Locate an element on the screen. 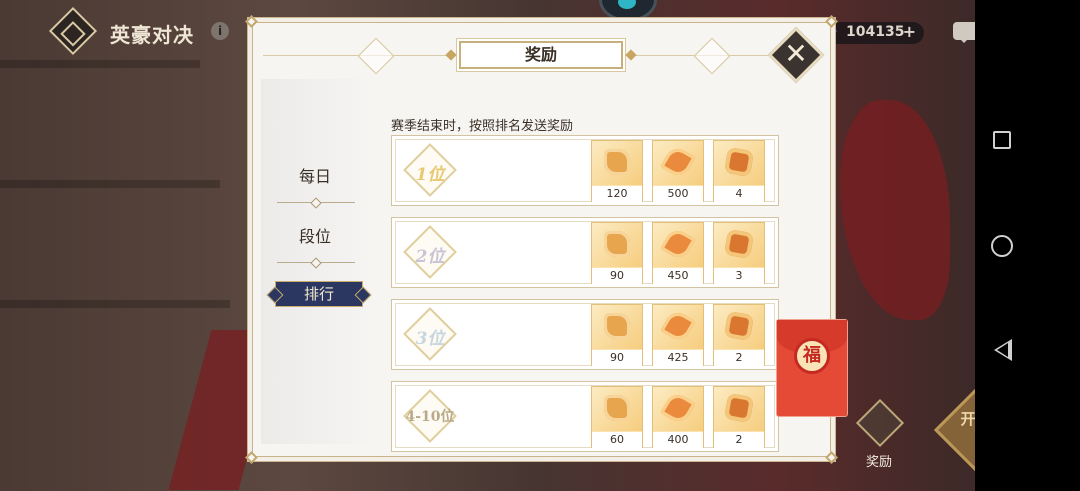 The width and height of the screenshot is (1080, 491). page-title: 英豪对决 is located at coordinates (152, 35).